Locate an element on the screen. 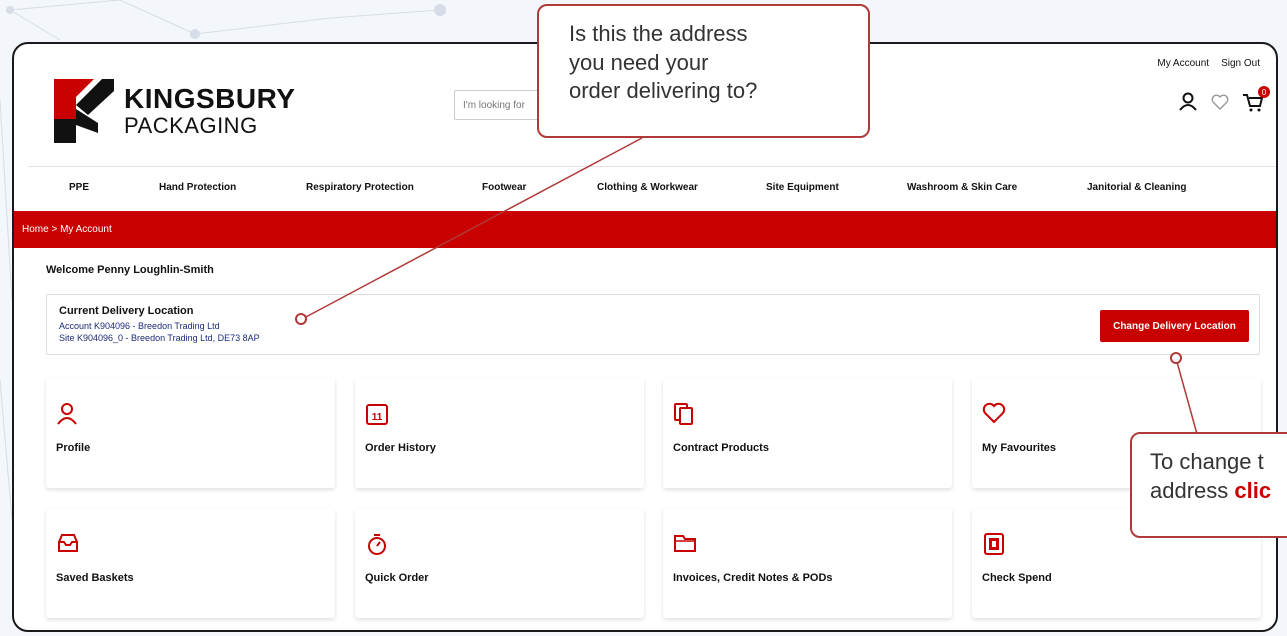 This screenshot has width=1287, height=636. header-divider is located at coordinates (652, 166).